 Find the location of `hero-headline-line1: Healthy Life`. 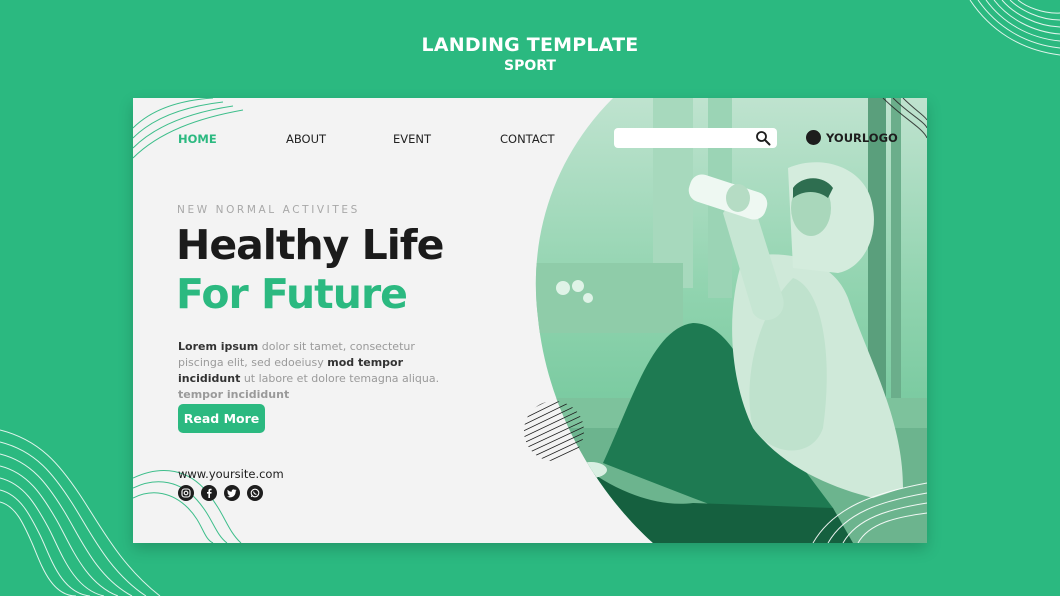

hero-headline-line1: Healthy Life is located at coordinates (310, 245).